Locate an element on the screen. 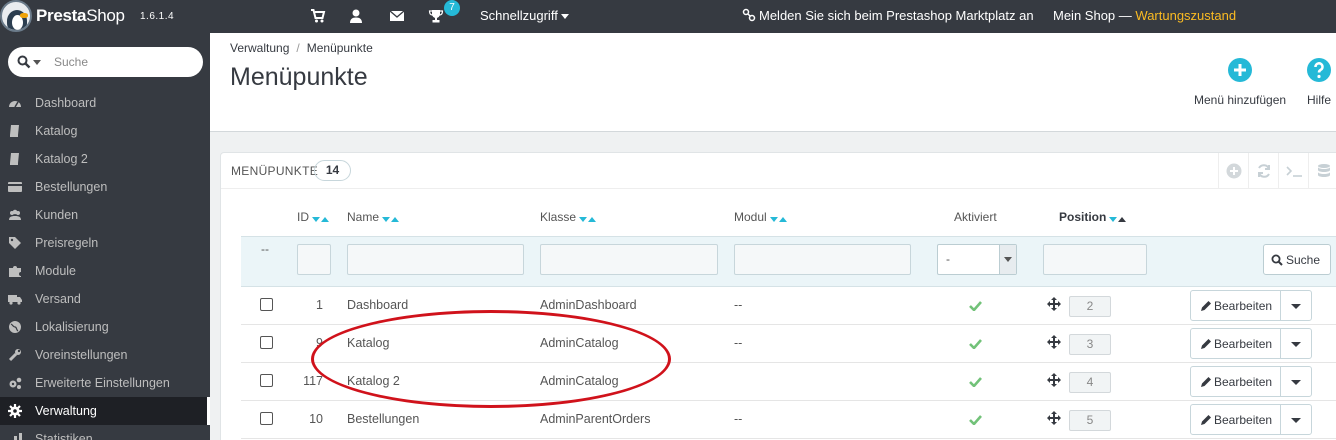 The width and height of the screenshot is (1336, 440). filter-search-button: Suche is located at coordinates (1297, 259).